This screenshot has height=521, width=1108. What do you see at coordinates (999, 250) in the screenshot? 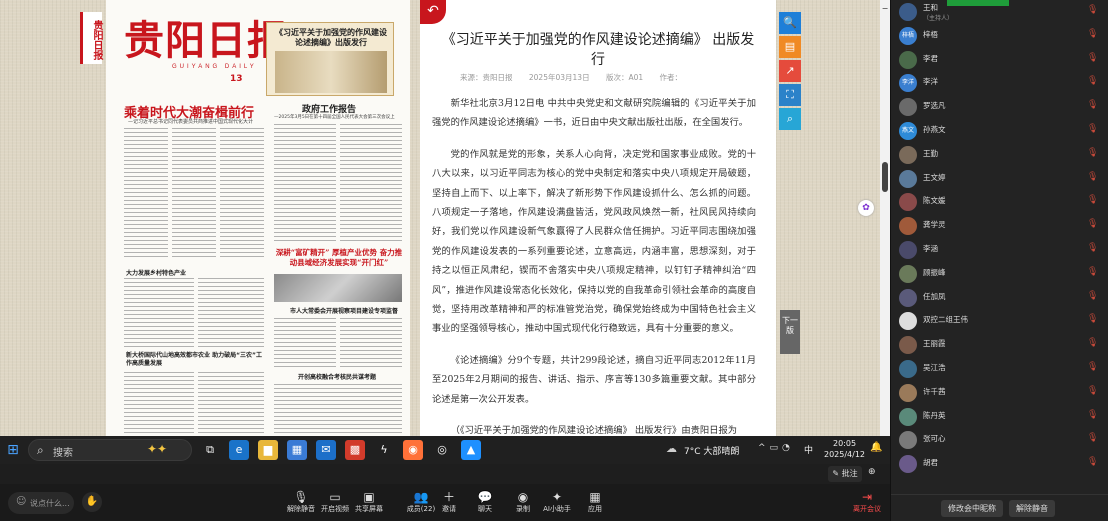
I see `participant-row: 李涵 🎙` at bounding box center [999, 250].